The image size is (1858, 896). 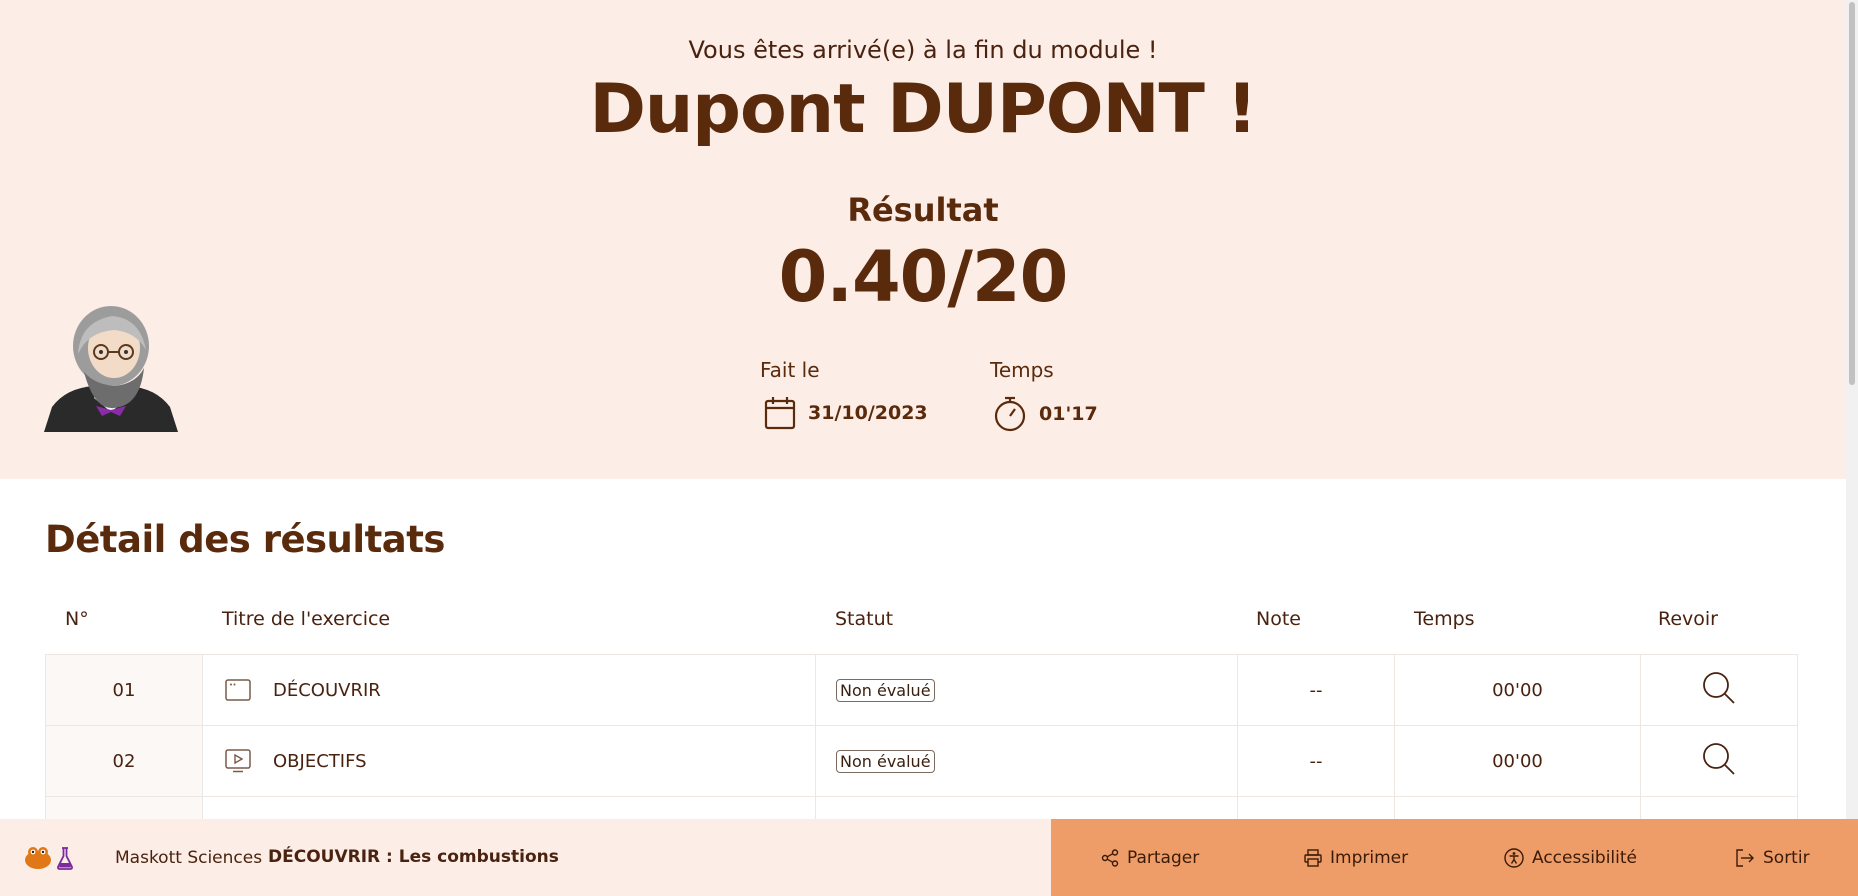 I want to click on exit-label: Sortir, so click(x=1786, y=857).